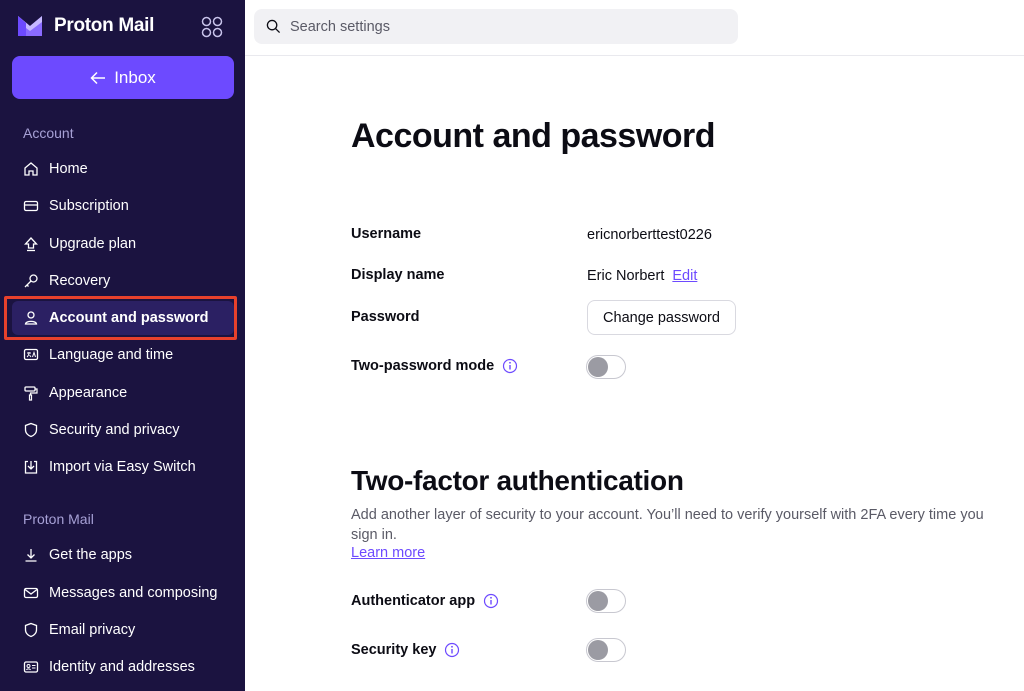 This screenshot has width=1024, height=691. I want to click on username-value: ericnorberttest0226, so click(649, 235).